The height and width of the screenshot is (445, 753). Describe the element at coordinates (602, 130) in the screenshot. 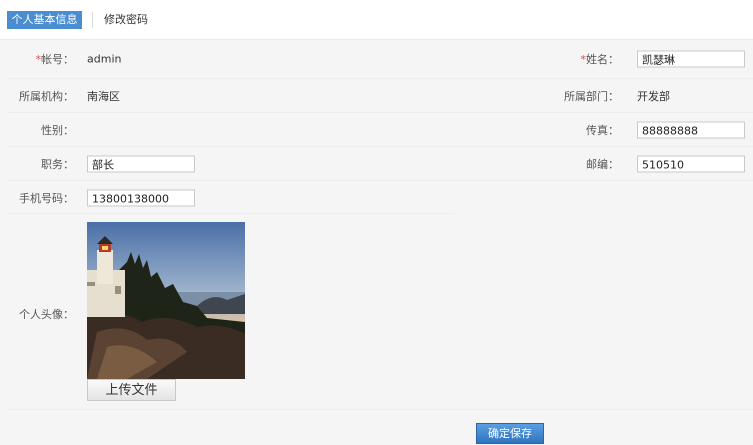

I see `fax-label: 传真：` at that location.